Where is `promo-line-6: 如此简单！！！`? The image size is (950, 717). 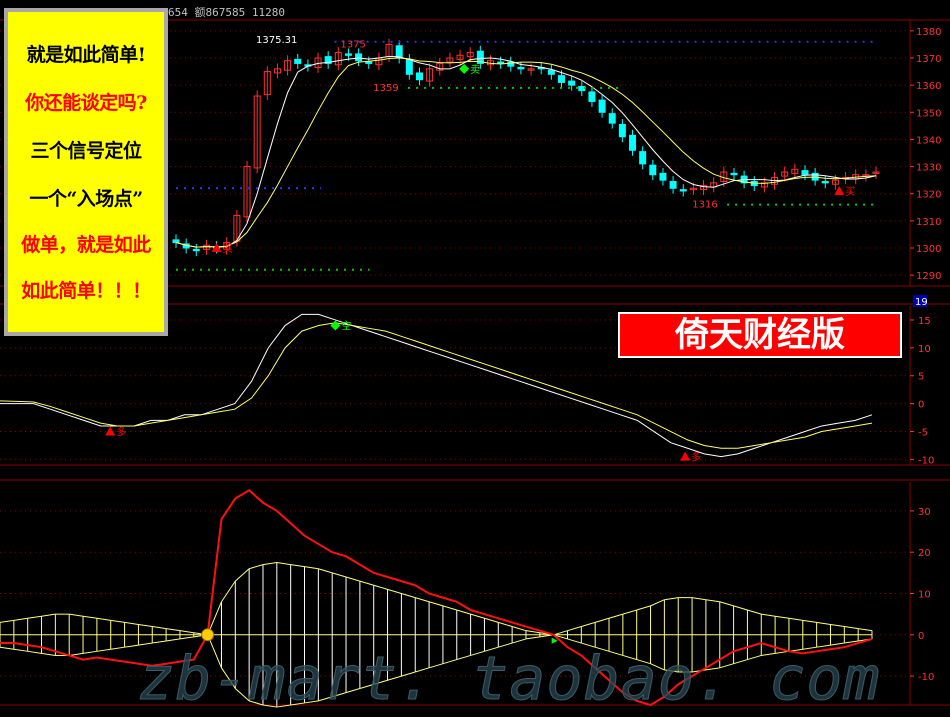 promo-line-6: 如此简单！！！ is located at coordinates (86, 291).